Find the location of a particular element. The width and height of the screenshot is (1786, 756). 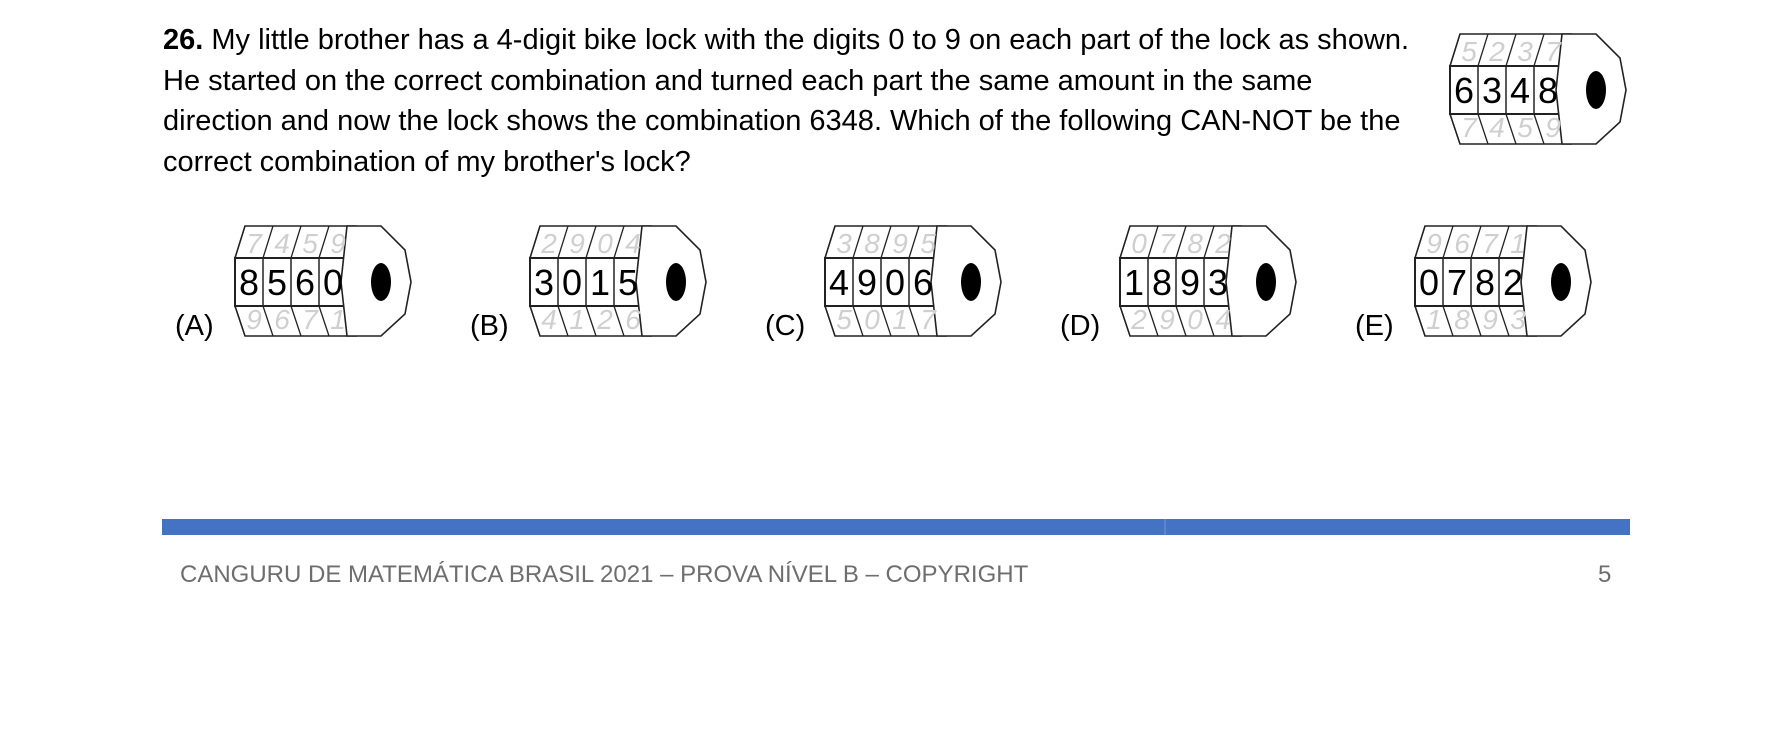

option-c-label: (C) is located at coordinates (785, 326).